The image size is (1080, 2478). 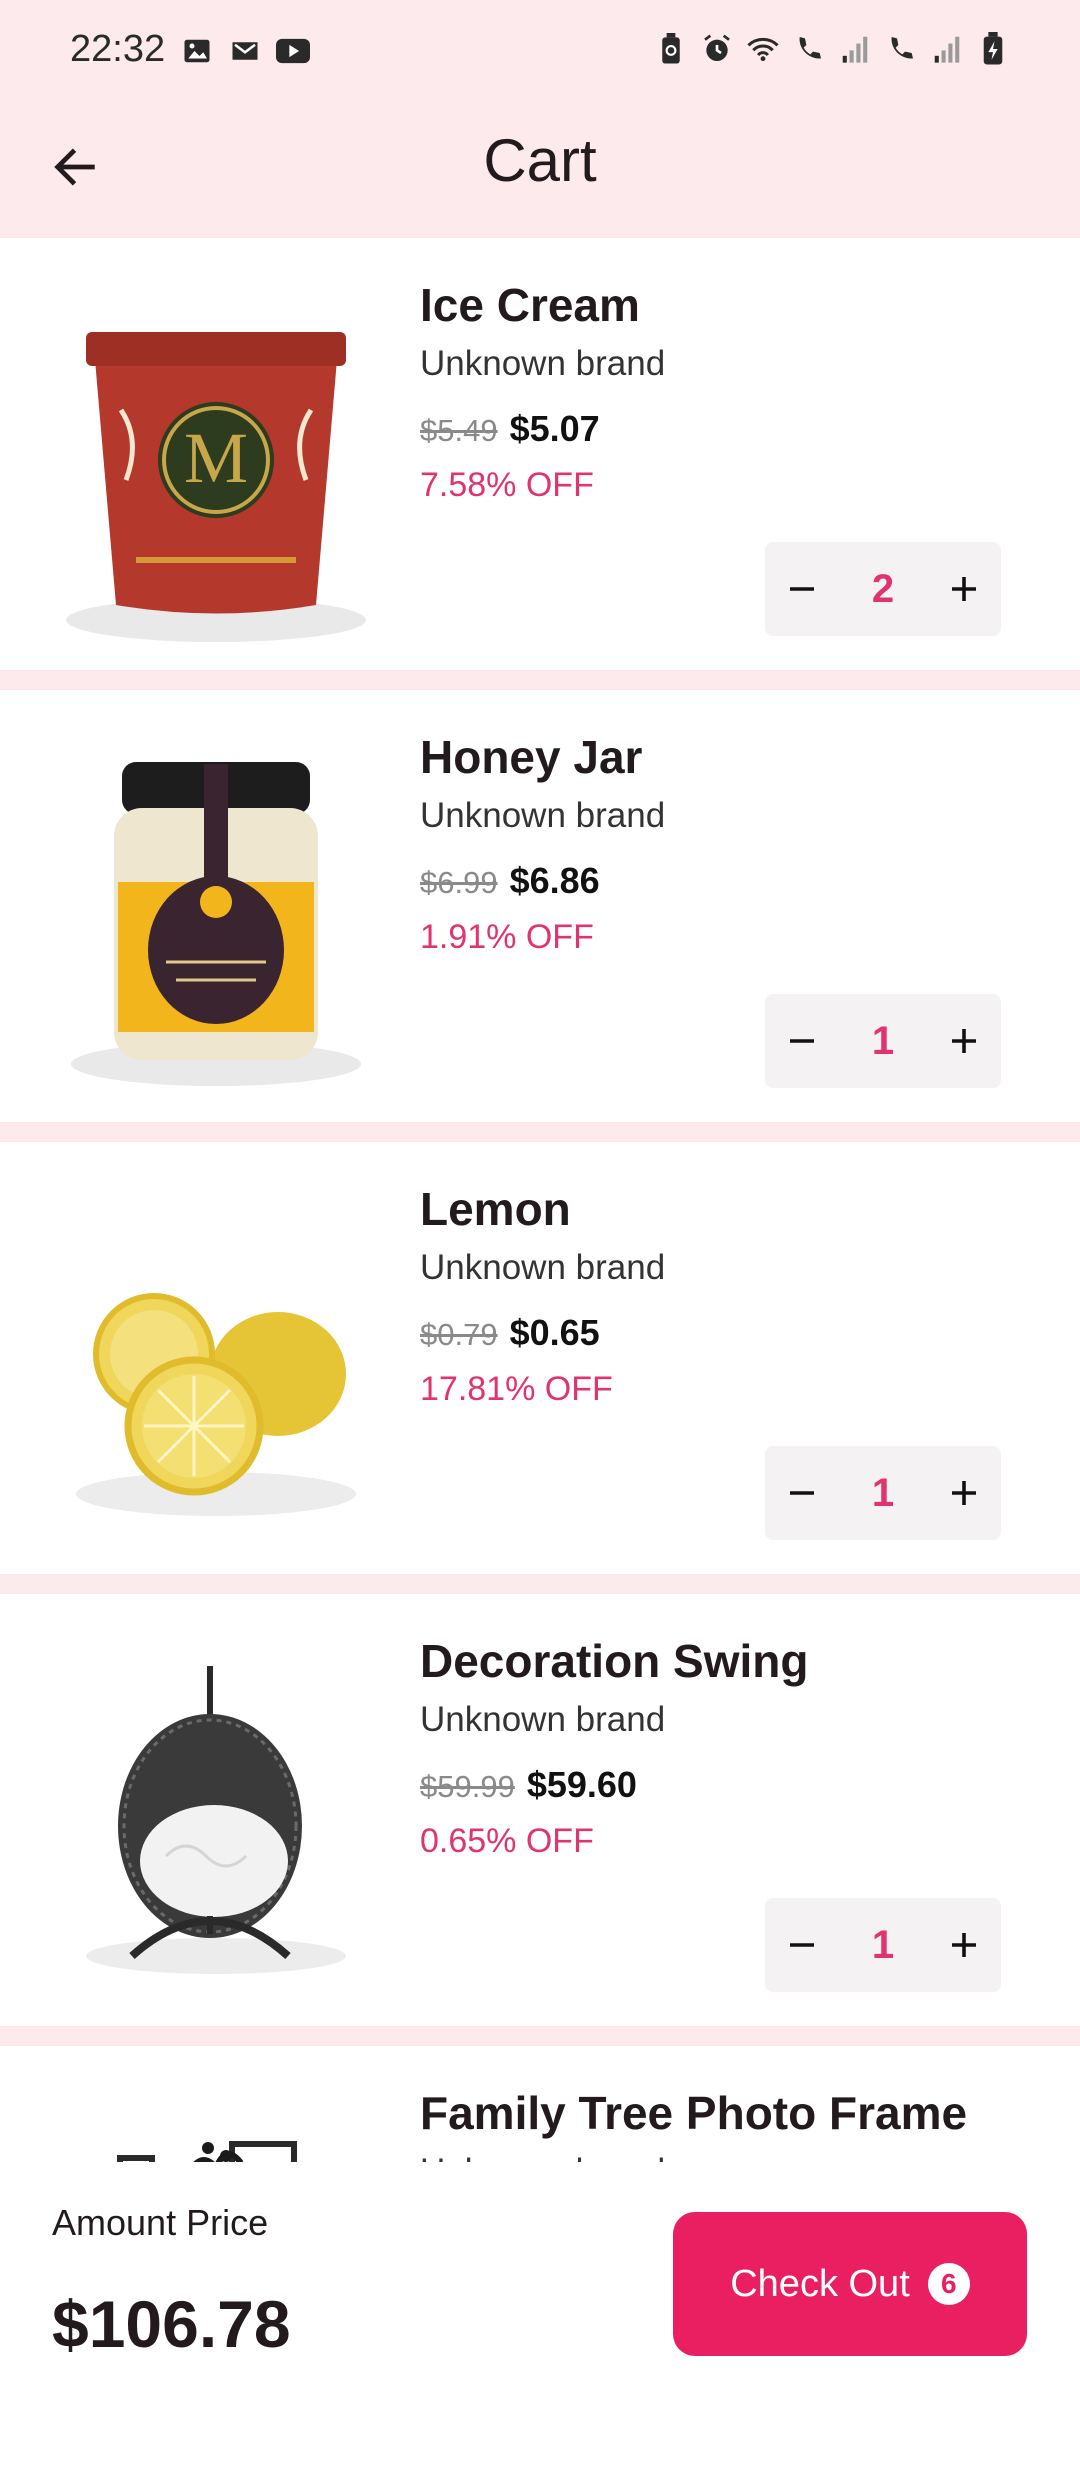 I want to click on product-name: Decoration Swing, so click(x=614, y=1661).